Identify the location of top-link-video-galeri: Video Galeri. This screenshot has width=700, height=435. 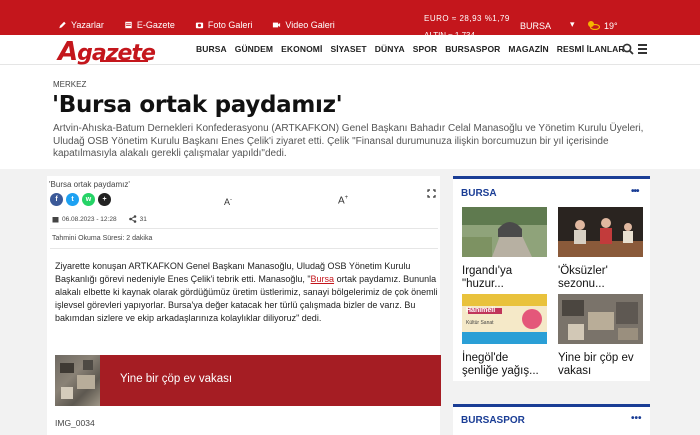
(303, 25).